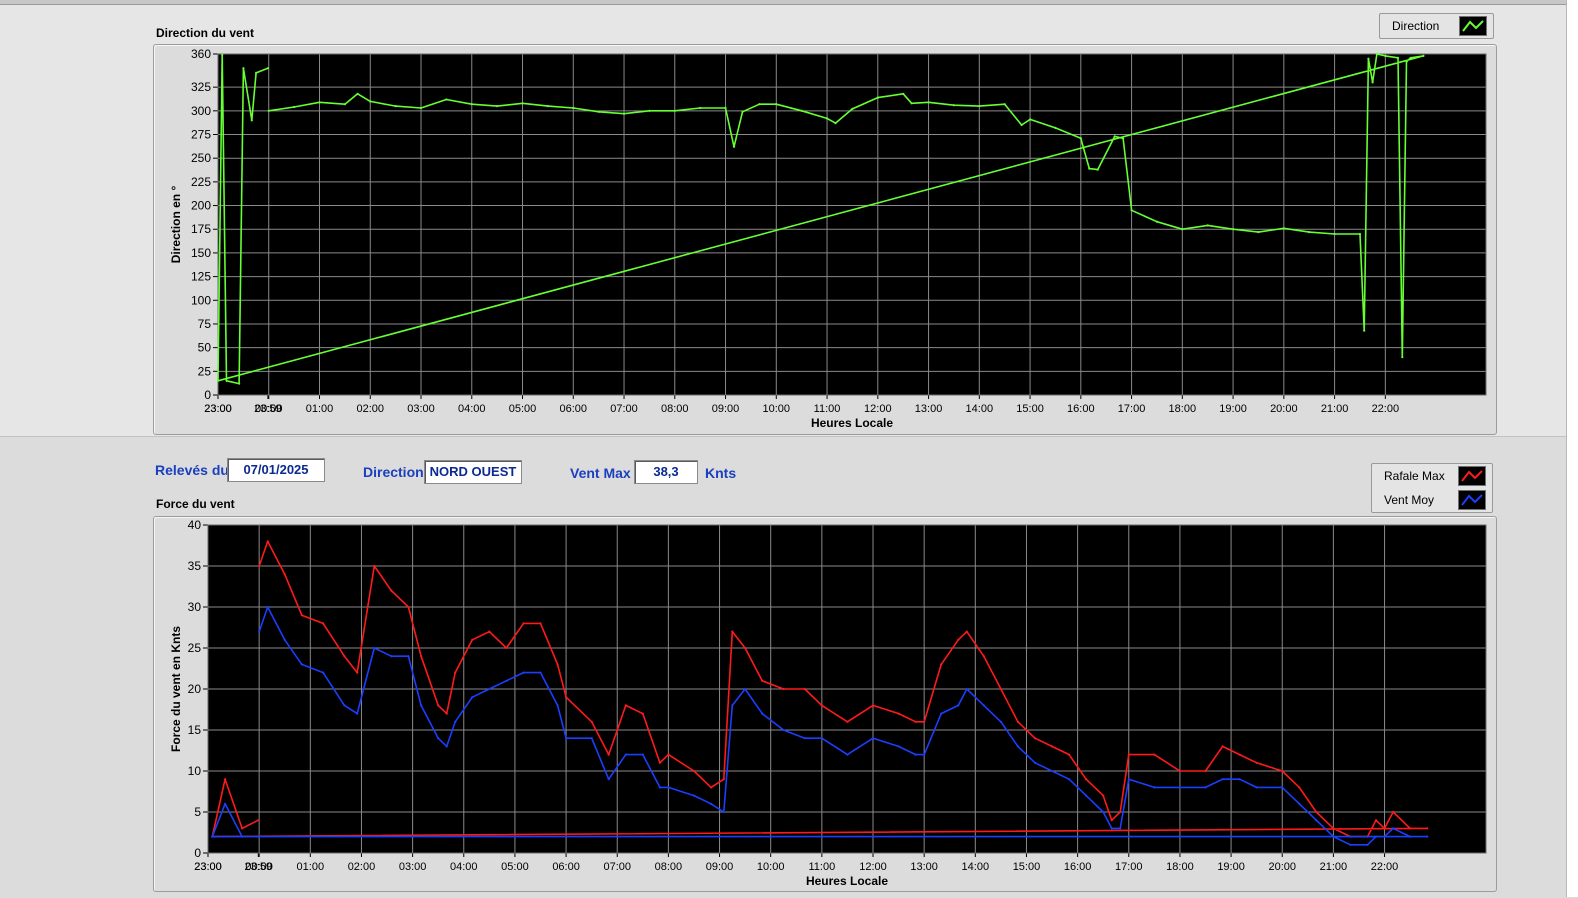  I want to click on direction-chart-title: Direction du vent, so click(205, 33).